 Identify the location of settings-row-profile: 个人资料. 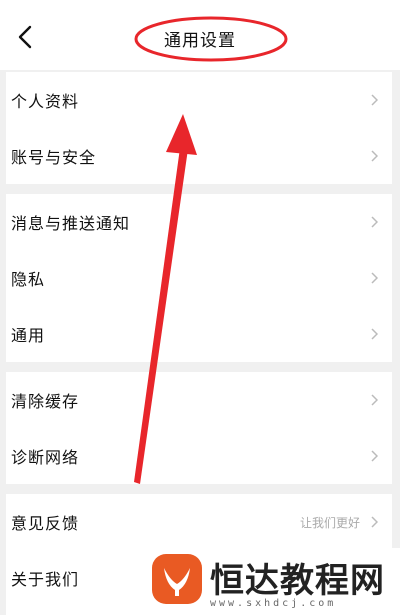
(199, 100).